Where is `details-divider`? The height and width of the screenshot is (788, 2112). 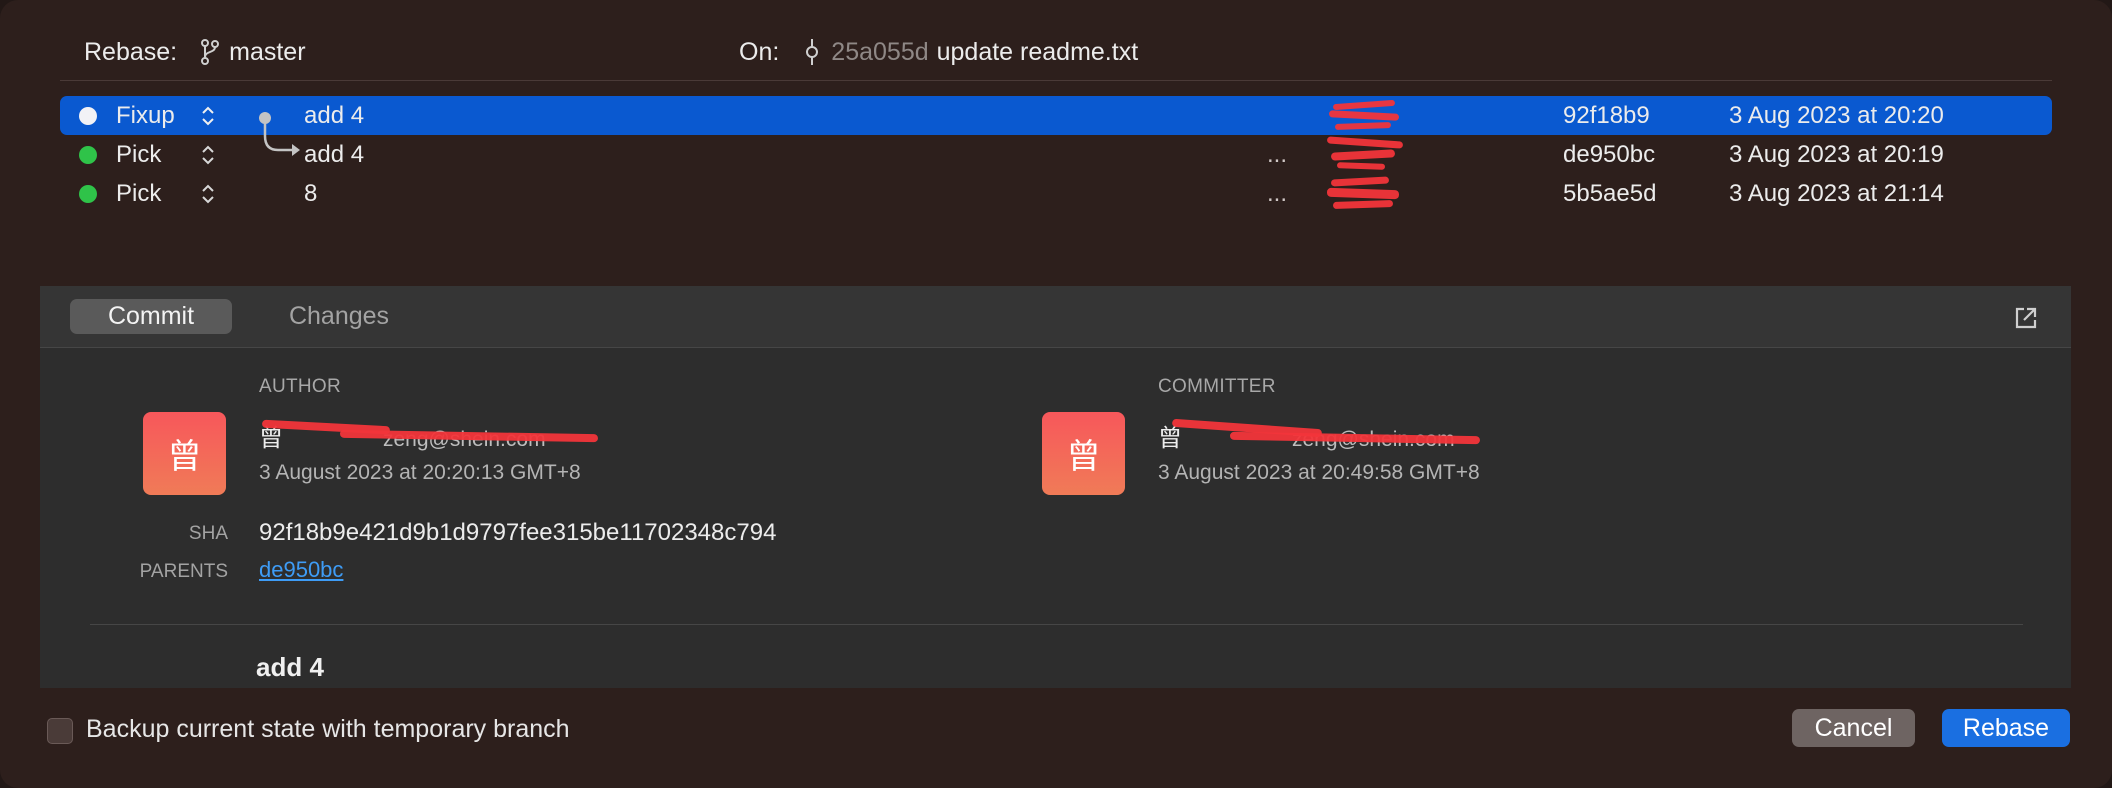
details-divider is located at coordinates (1056, 624).